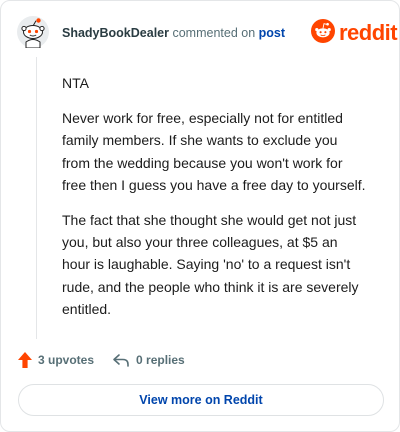 Image resolution: width=400 pixels, height=432 pixels. Describe the element at coordinates (115, 33) in the screenshot. I see `username-link: ShadyBookDealer` at that location.